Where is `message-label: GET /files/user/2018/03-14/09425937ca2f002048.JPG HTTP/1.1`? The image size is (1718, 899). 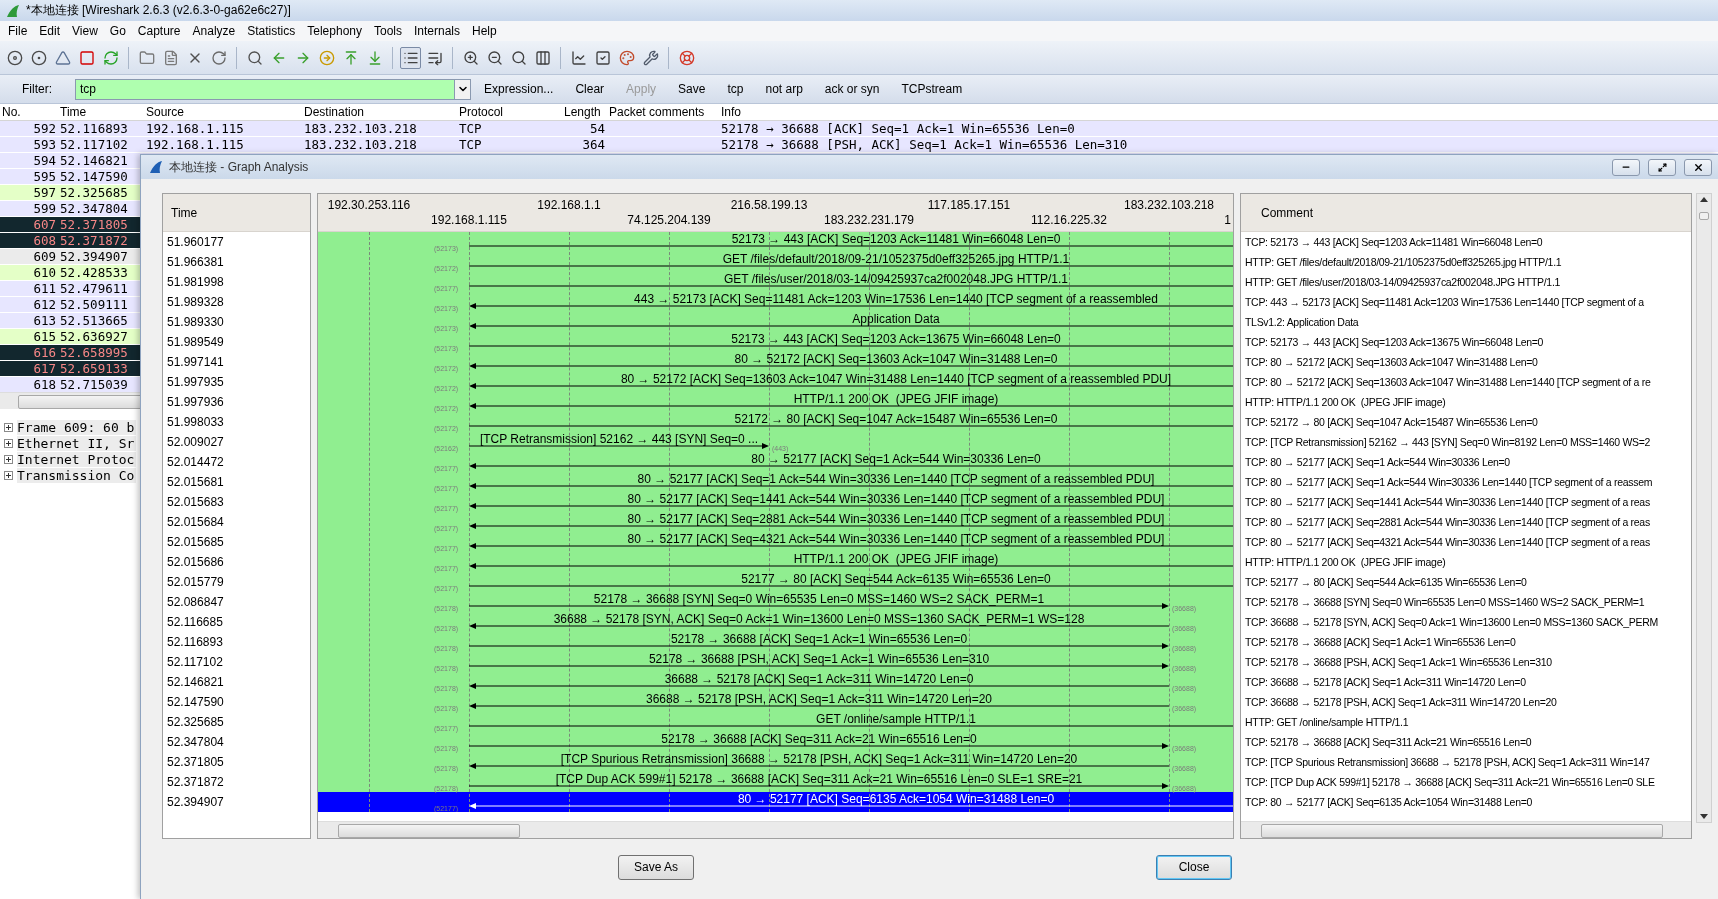
message-label: GET /files/user/2018/03-14/09425937ca2f002048.JPG HTTP/1.1 is located at coordinates (896, 279).